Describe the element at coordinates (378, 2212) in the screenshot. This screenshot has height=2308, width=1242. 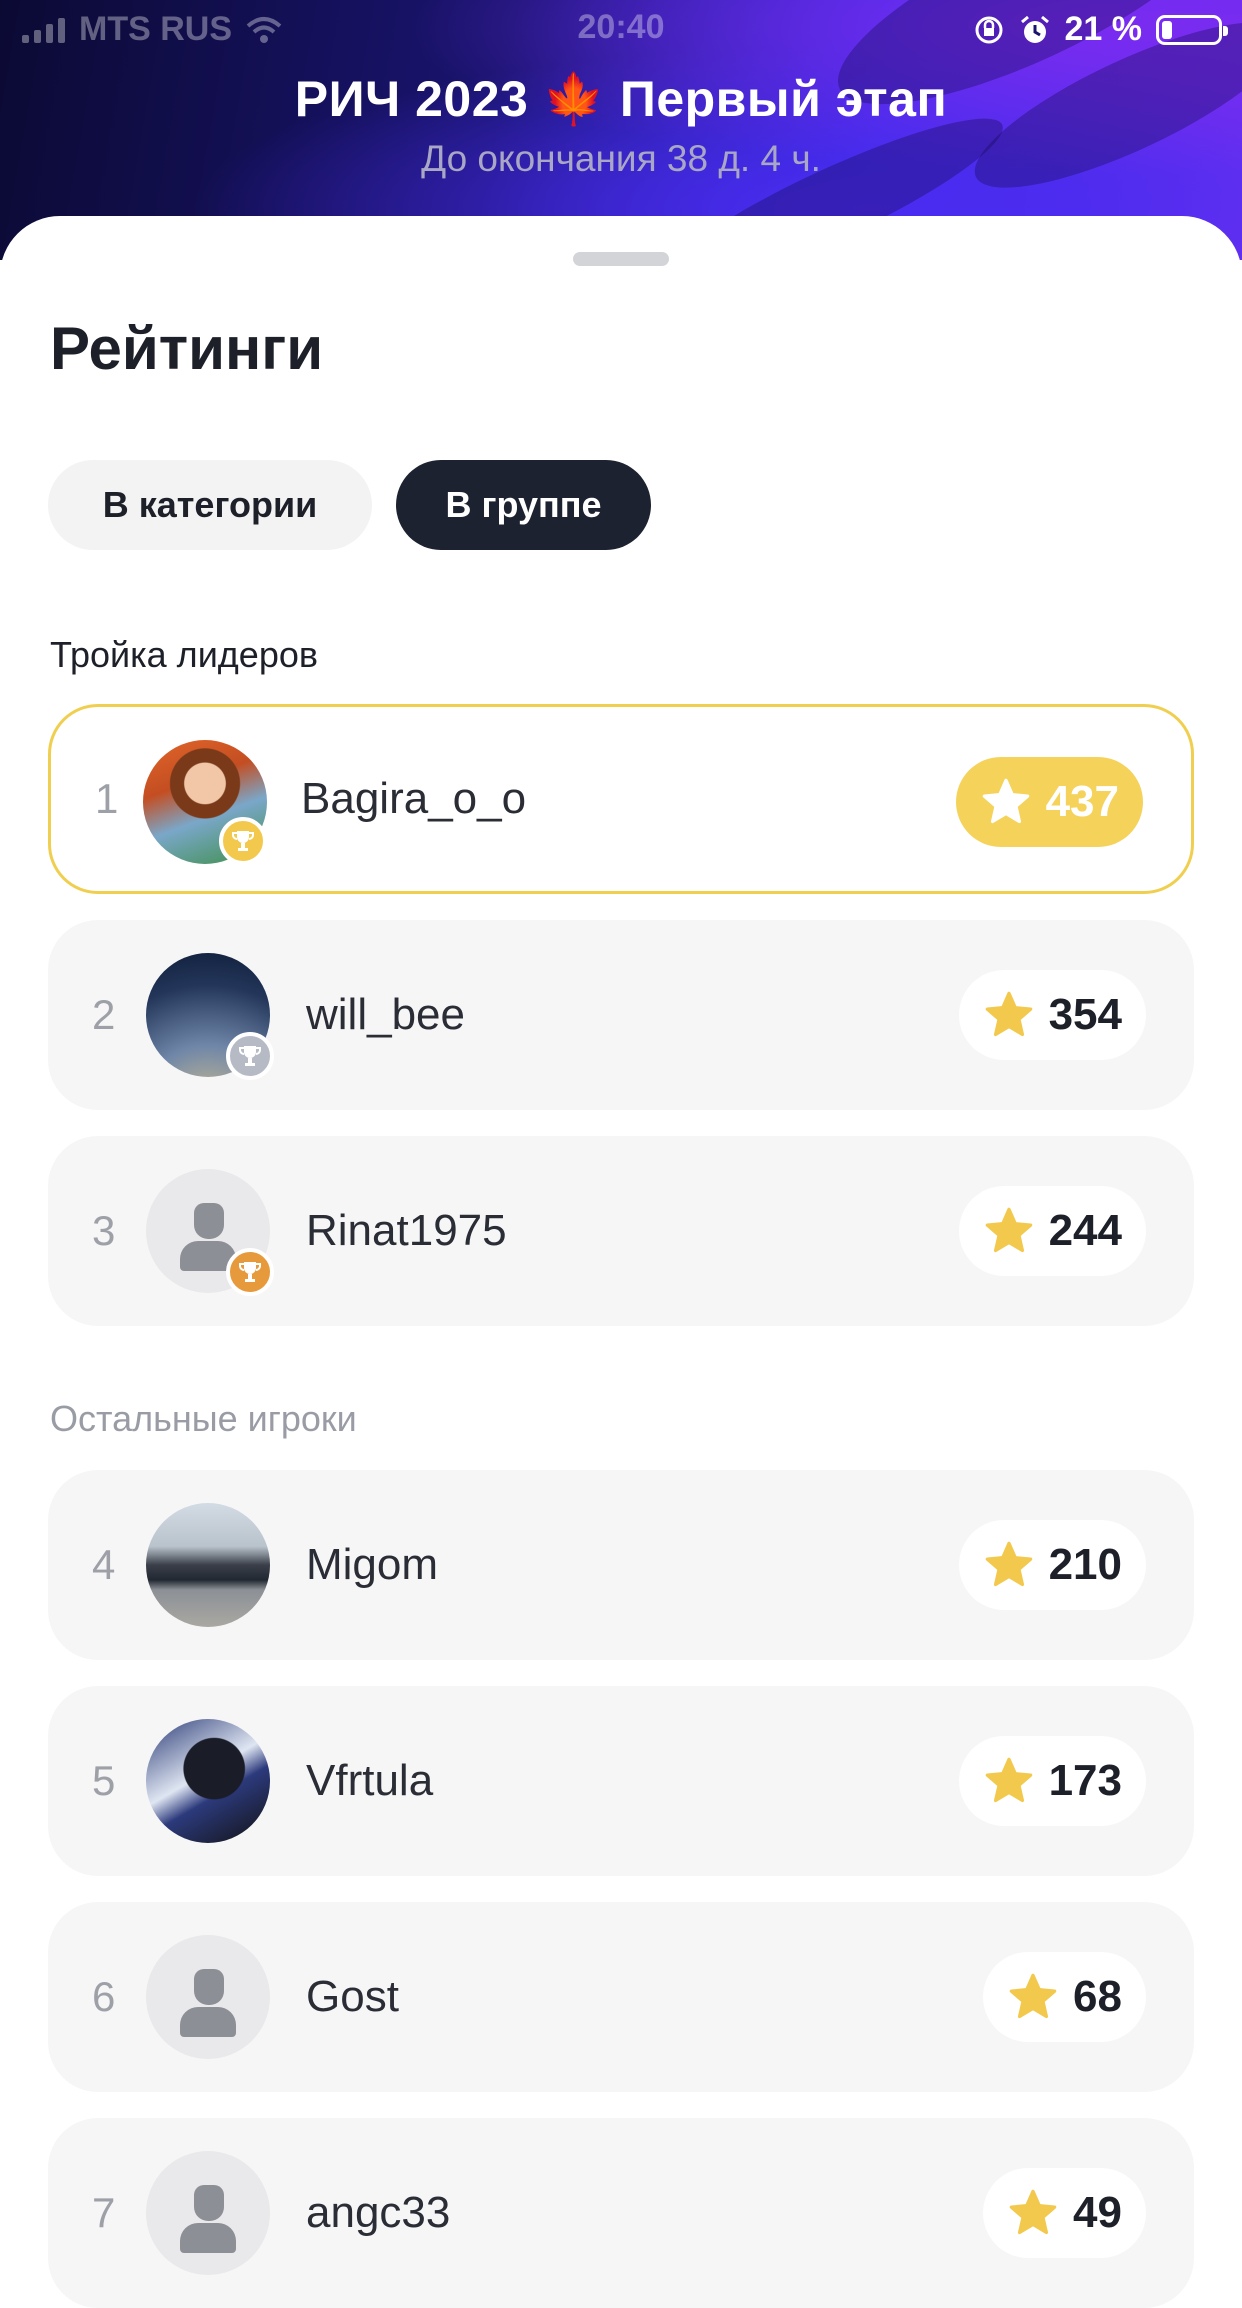
I see `player-name: angc33` at that location.